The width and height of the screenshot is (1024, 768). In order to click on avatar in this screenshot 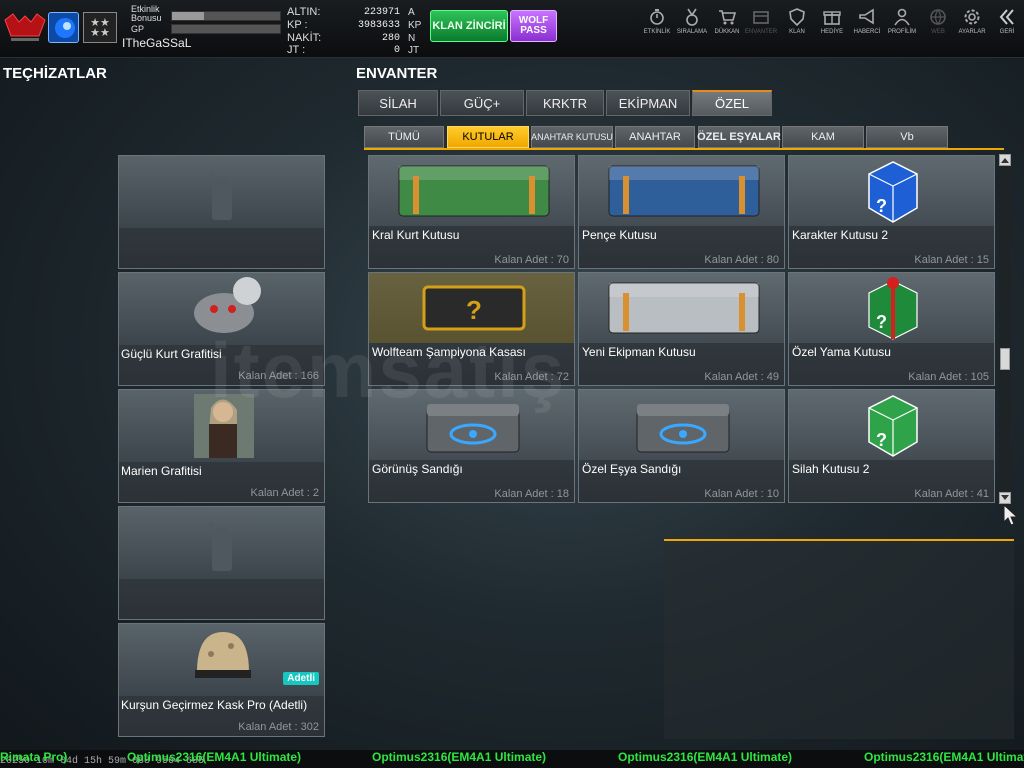, I will do `click(63, 27)`.